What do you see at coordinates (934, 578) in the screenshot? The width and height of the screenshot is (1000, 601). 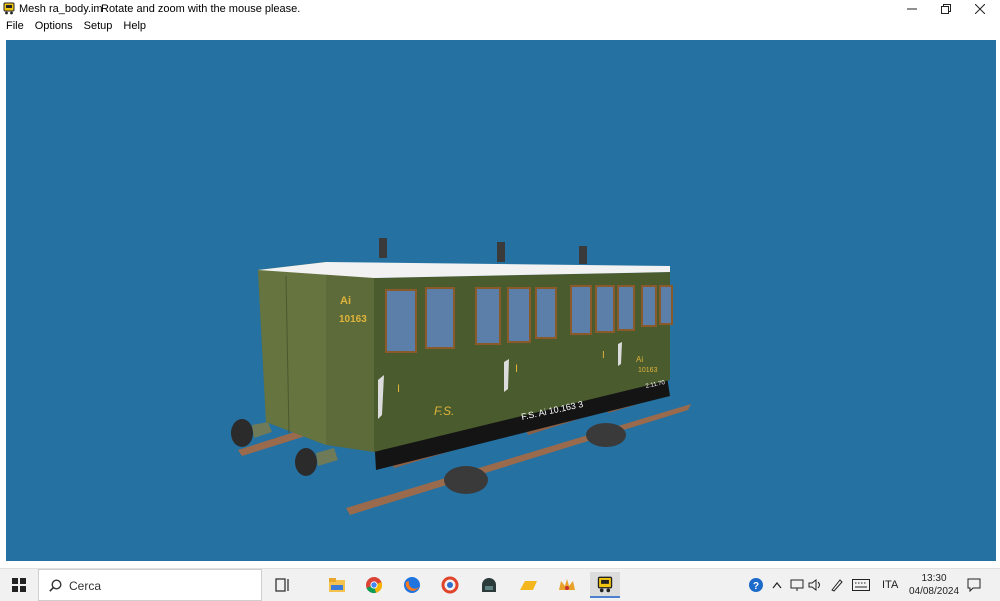 I see `clock-time: 13:30` at bounding box center [934, 578].